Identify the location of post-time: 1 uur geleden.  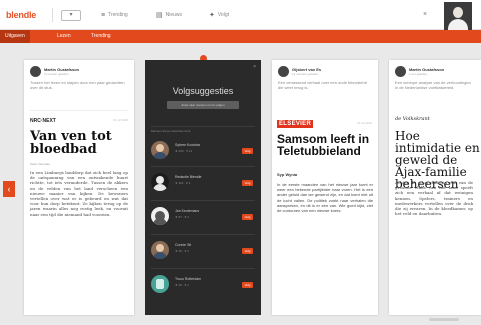
(418, 74).